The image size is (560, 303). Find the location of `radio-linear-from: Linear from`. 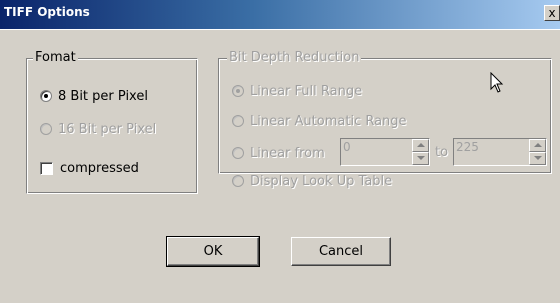

radio-linear-from: Linear from is located at coordinates (278, 153).